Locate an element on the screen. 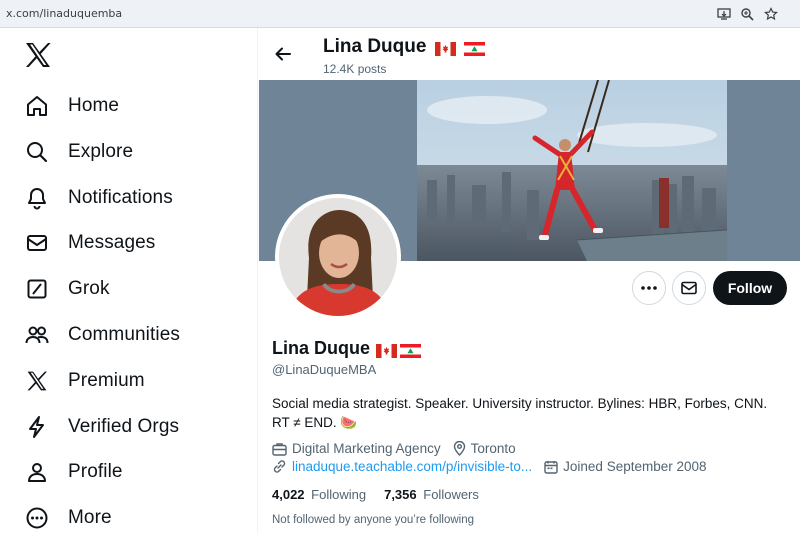 Image resolution: width=800 pixels, height=538 pixels. profile-avatar is located at coordinates (338, 257).